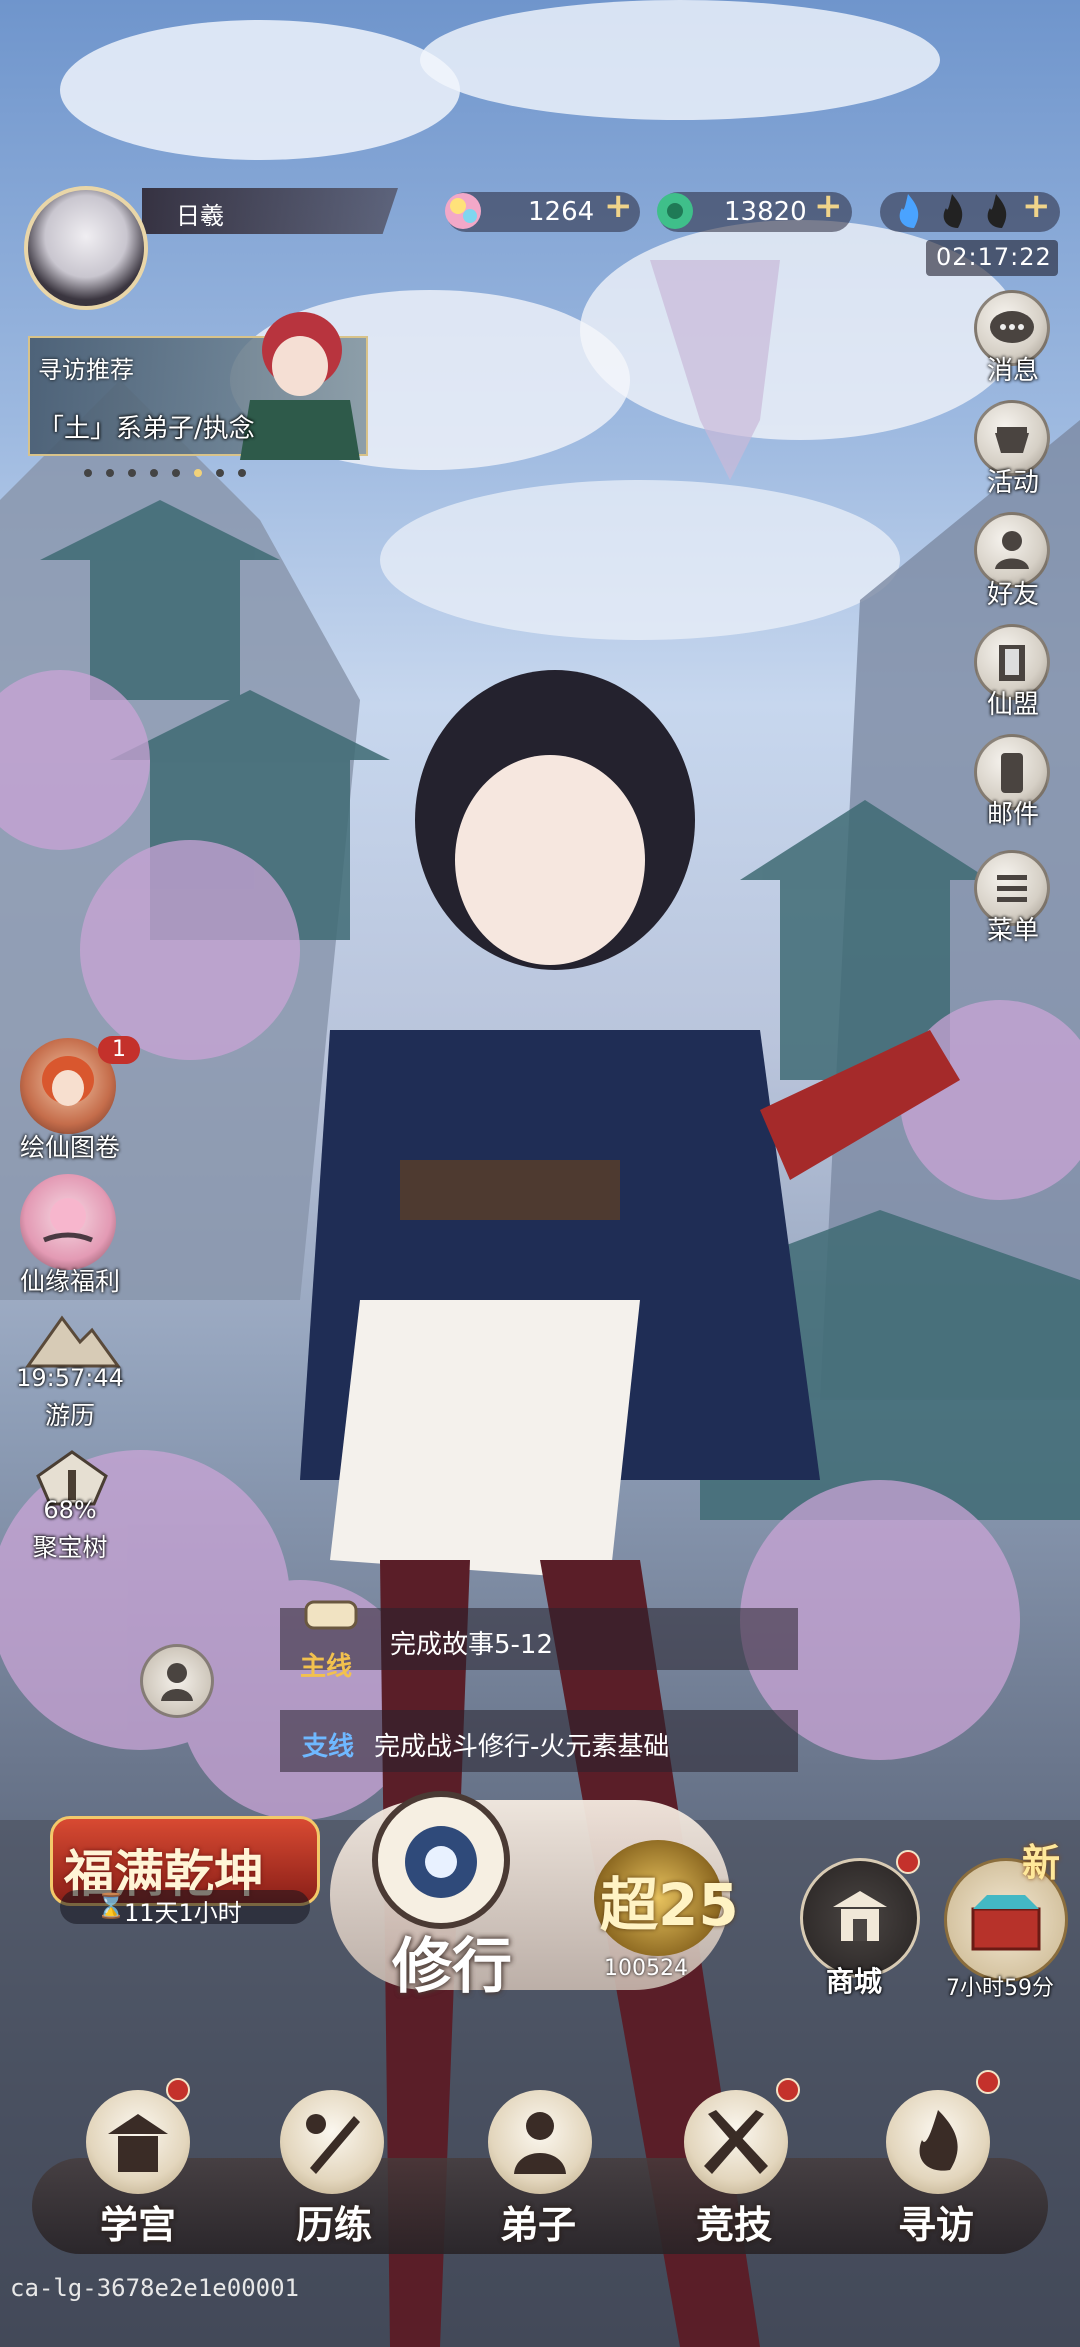  What do you see at coordinates (326, 1667) in the screenshot?
I see `main-quest-tag: 主线` at bounding box center [326, 1667].